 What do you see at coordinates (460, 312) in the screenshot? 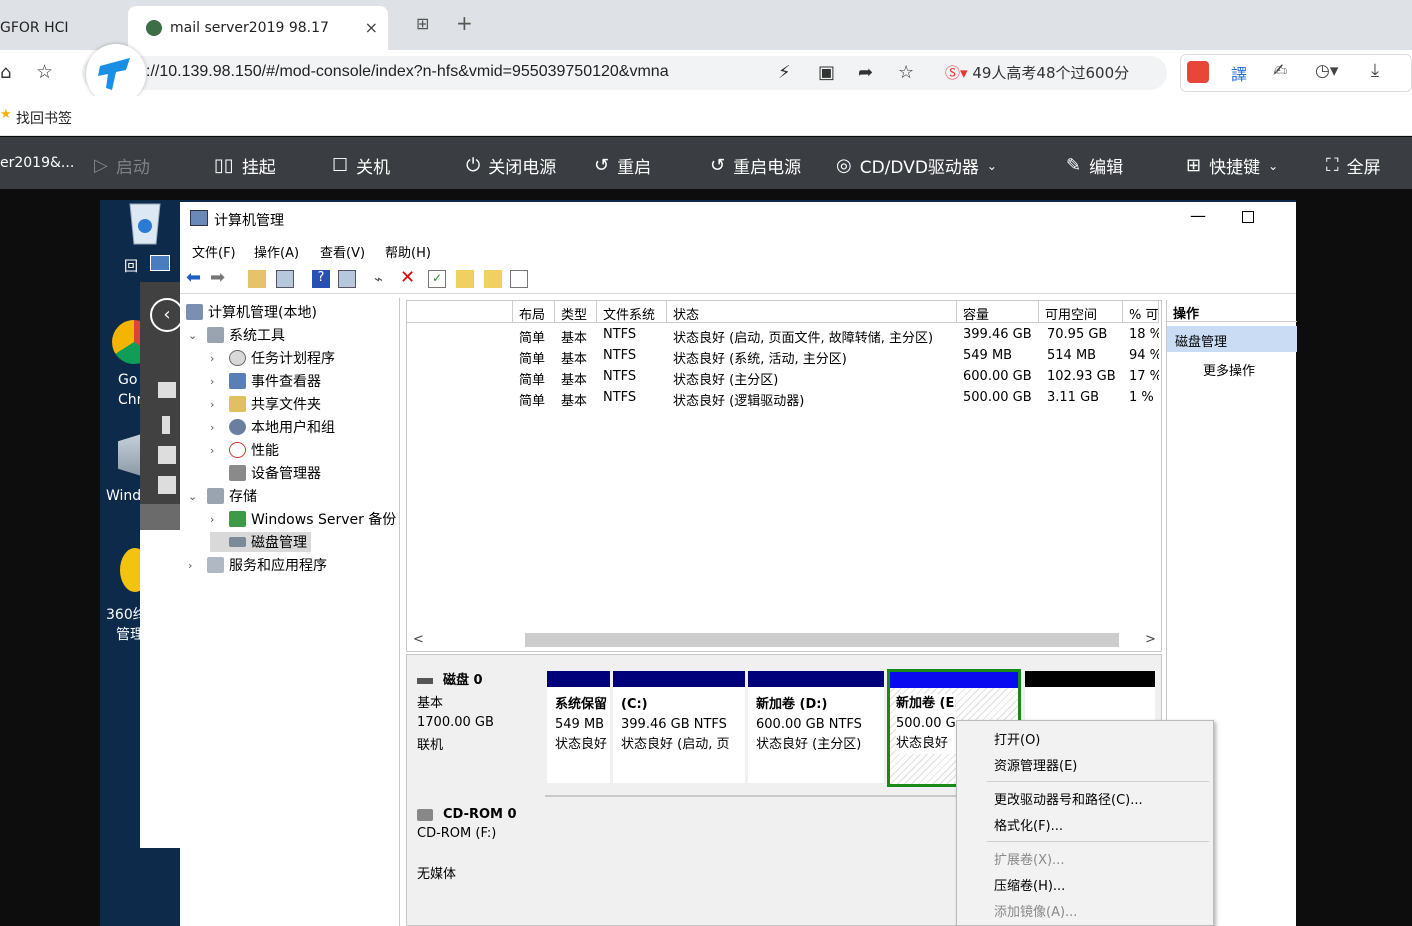
I see `column-header-volume` at bounding box center [460, 312].